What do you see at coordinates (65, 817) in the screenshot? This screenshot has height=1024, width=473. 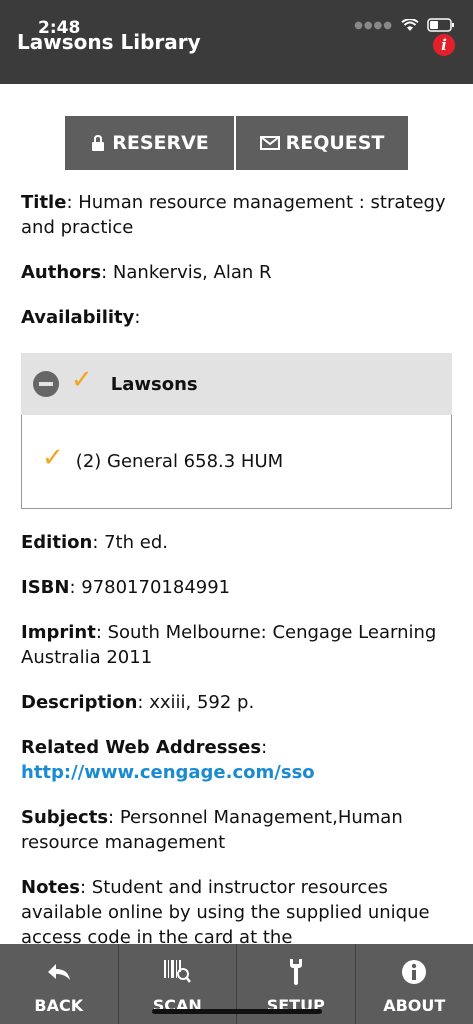 I see `subjects-label: Subjects` at bounding box center [65, 817].